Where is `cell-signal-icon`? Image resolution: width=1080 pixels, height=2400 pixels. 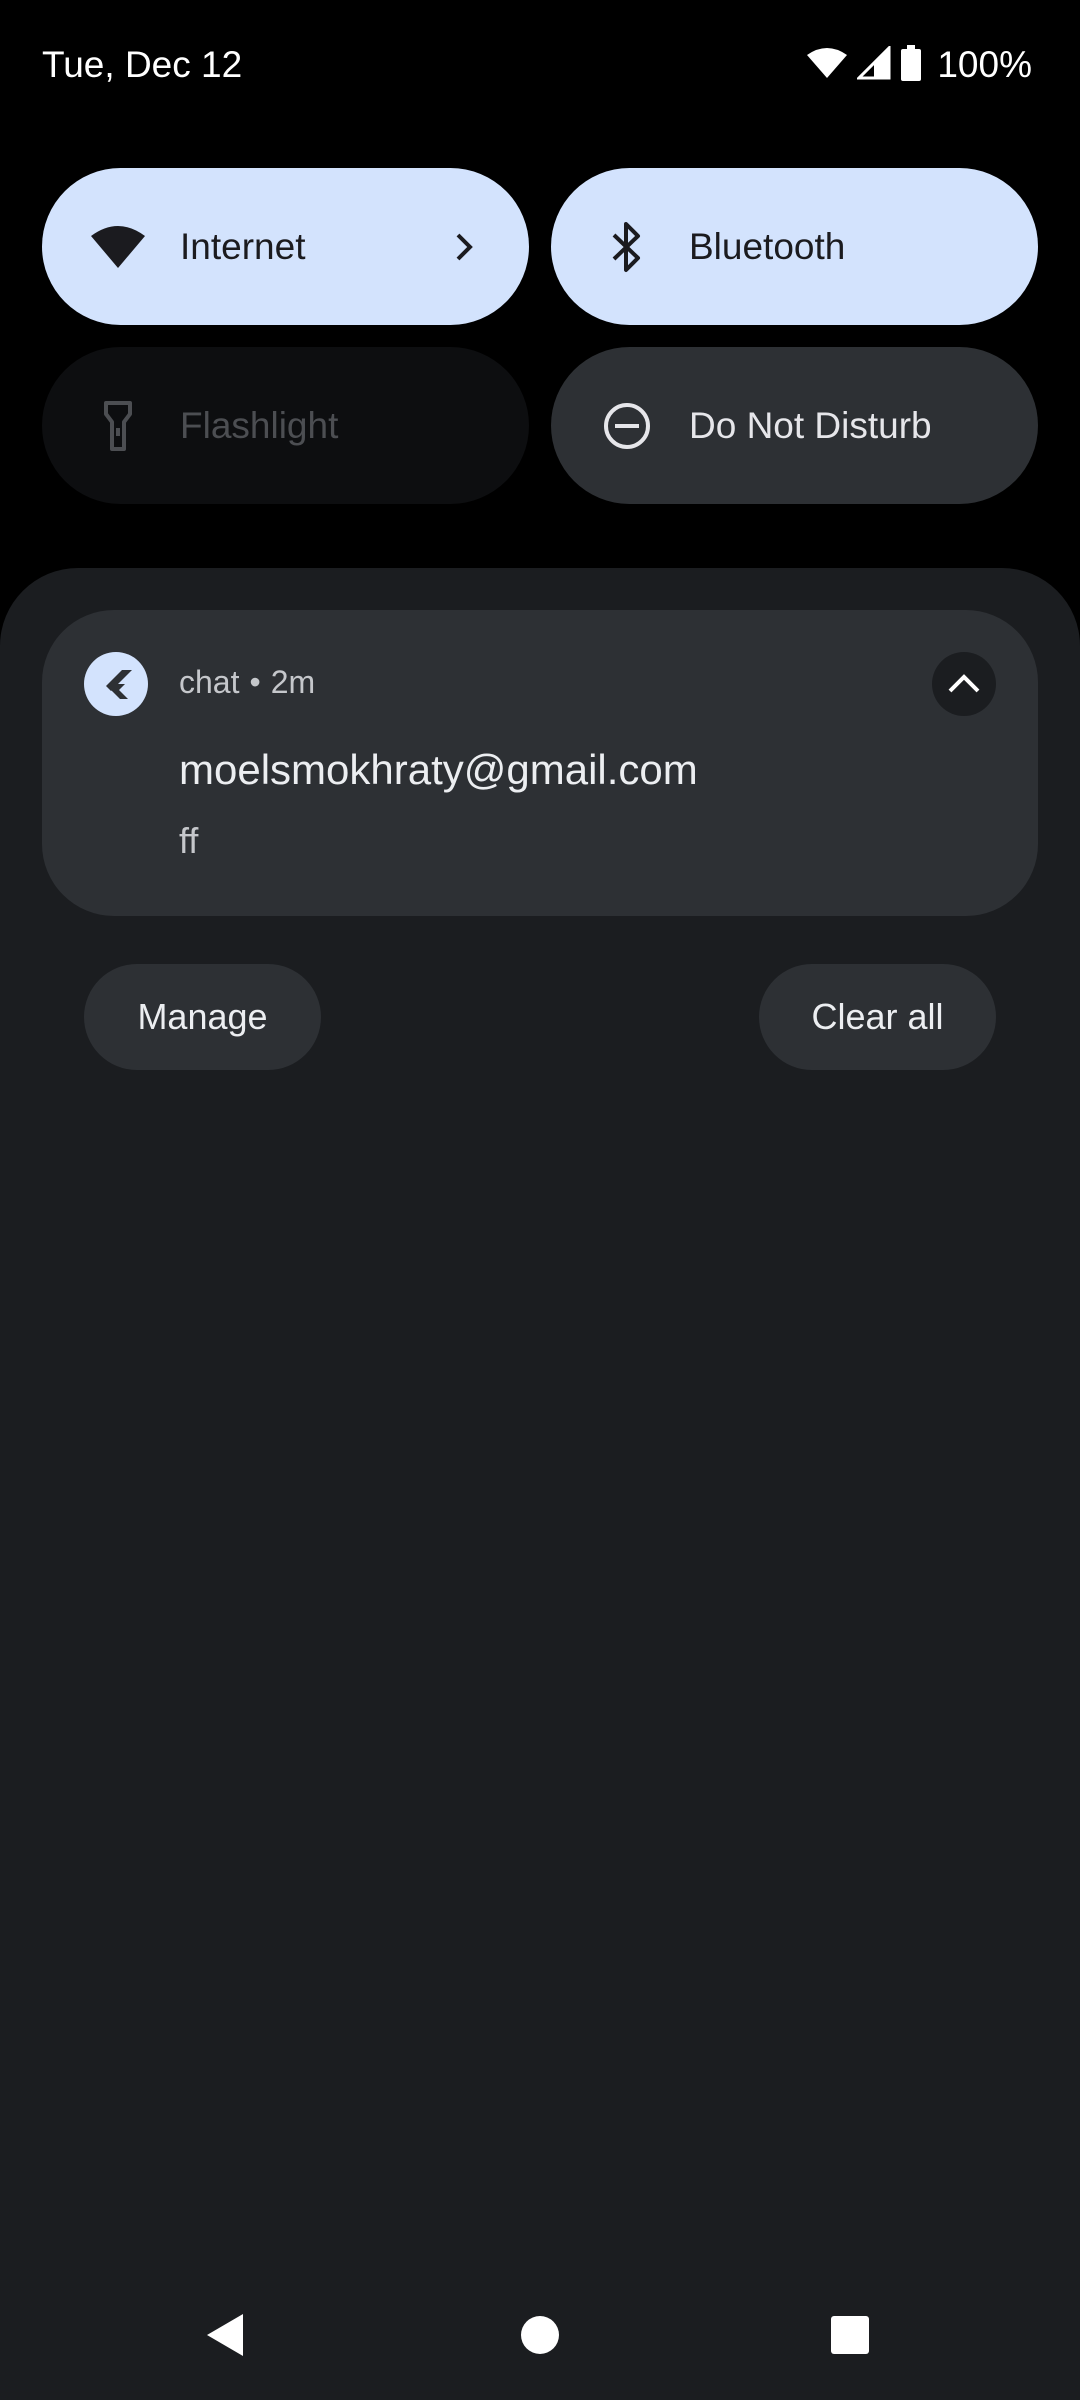 cell-signal-icon is located at coordinates (873, 64).